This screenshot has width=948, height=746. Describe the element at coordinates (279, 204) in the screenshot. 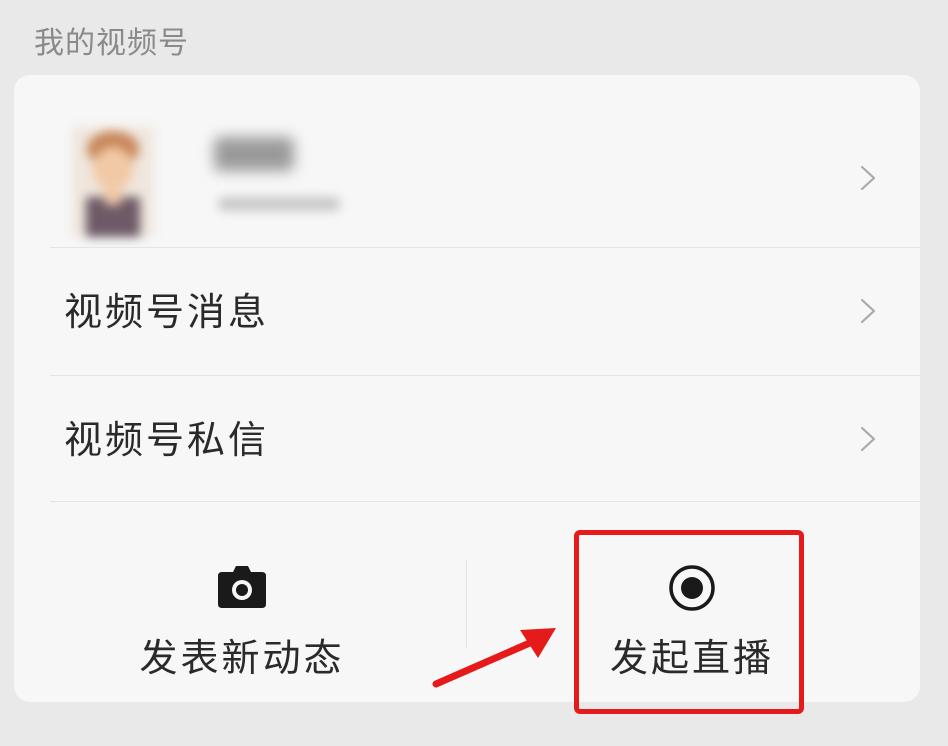

I see `blurred-account-id` at that location.